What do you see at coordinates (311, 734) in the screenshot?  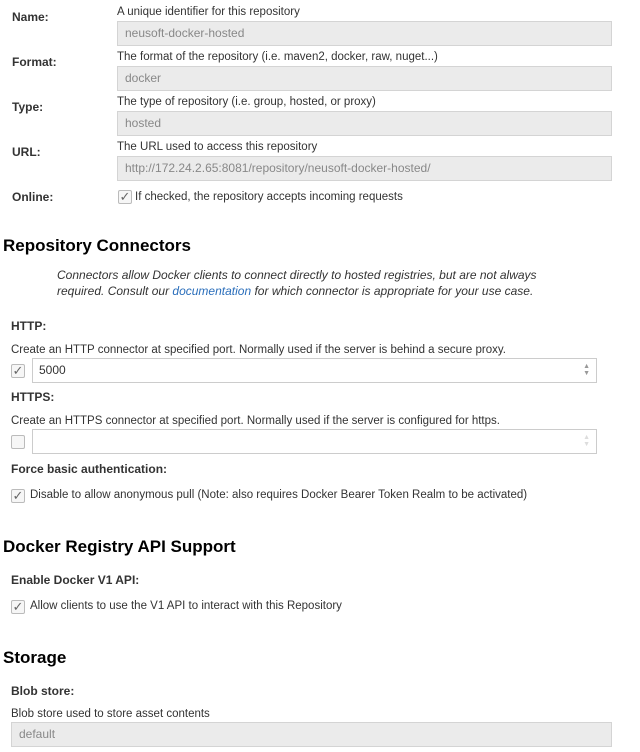 I see `blob-store-field: default` at bounding box center [311, 734].